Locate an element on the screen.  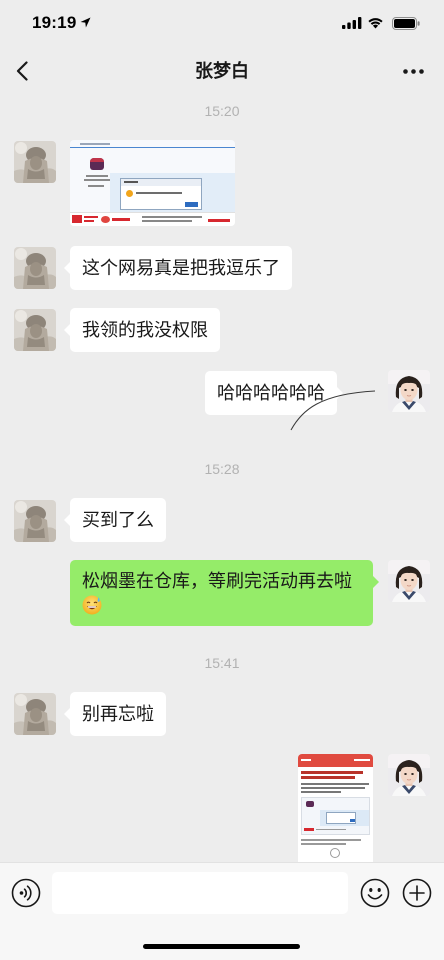
message-text: 买到了么 is located at coordinates (118, 520).